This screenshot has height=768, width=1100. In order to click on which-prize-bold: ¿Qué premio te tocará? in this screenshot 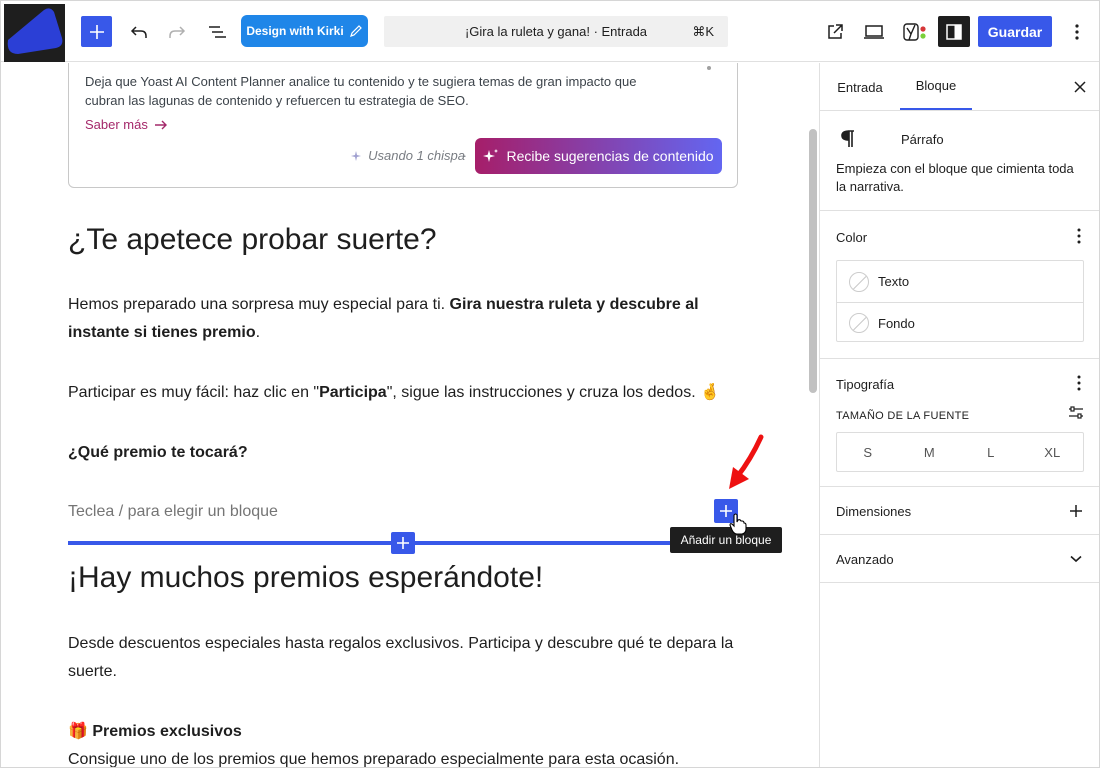, I will do `click(158, 452)`.